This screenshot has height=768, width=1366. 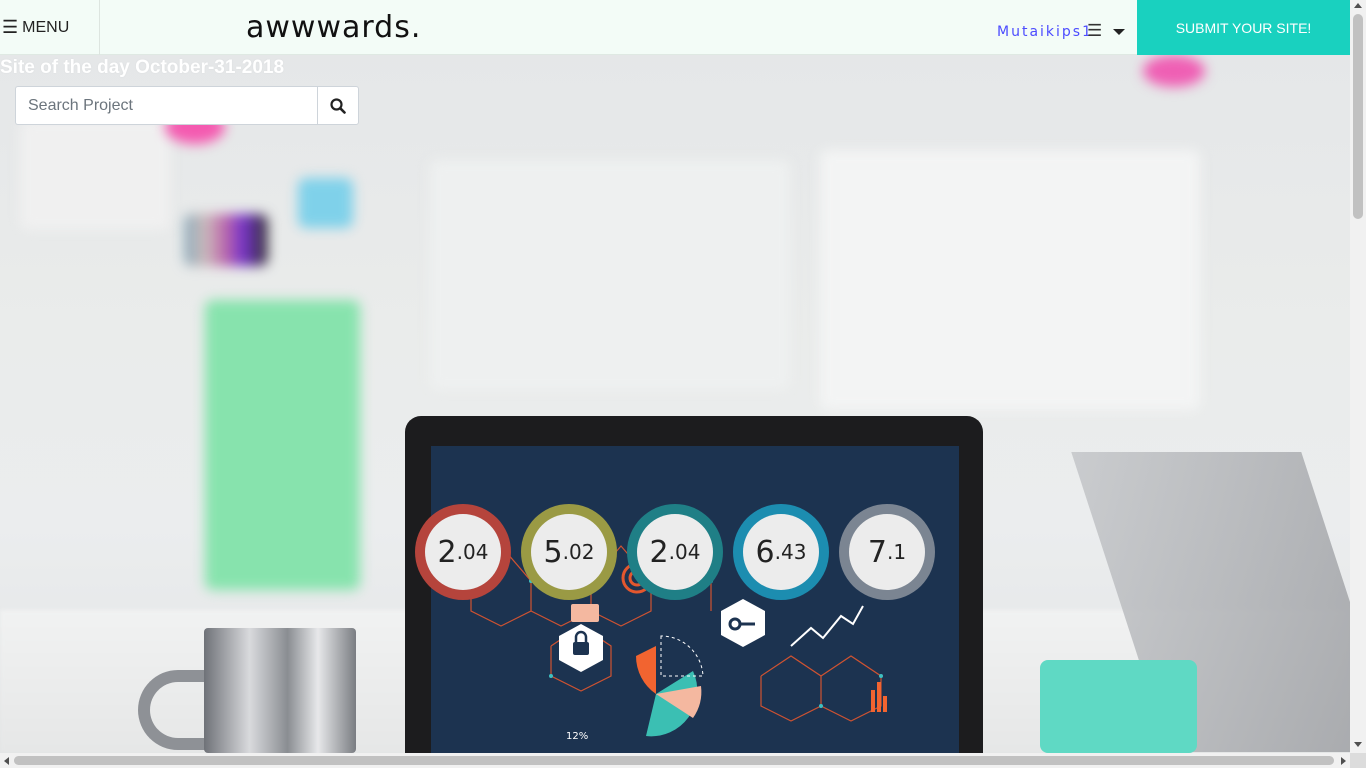 I want to click on scroll-right-arrow, so click(x=1343, y=761).